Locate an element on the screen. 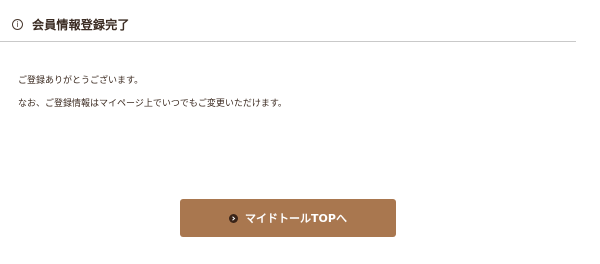 The image size is (600, 264). mydoutor-top-button: マイドトールTOPへ is located at coordinates (288, 218).